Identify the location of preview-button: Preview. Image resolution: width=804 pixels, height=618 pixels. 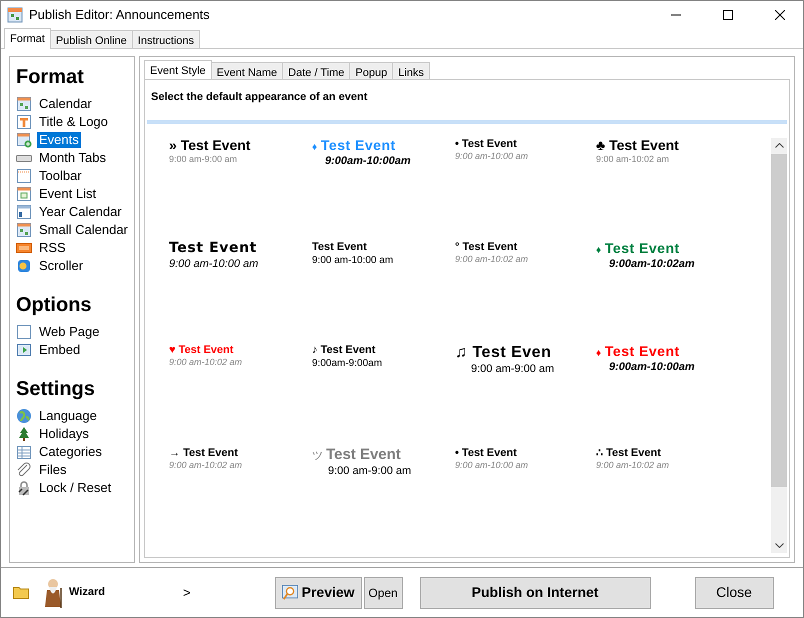
(318, 592).